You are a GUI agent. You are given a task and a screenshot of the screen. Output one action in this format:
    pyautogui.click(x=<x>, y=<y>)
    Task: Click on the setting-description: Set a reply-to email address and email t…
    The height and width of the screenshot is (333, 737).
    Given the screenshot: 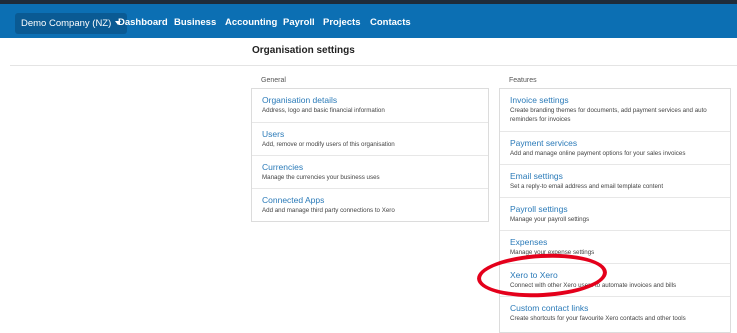 What is the action you would take?
    pyautogui.click(x=587, y=186)
    